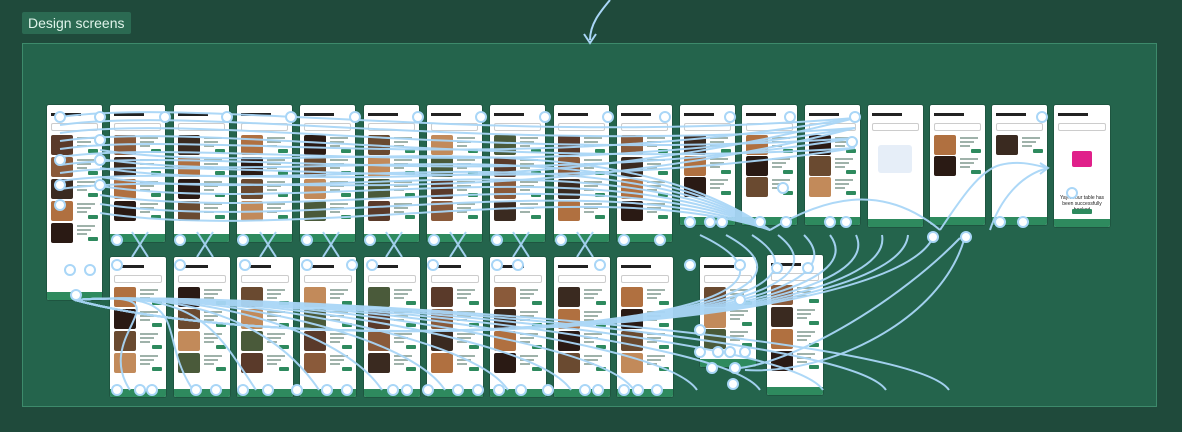 The width and height of the screenshot is (1182, 432). What do you see at coordinates (1011, 114) in the screenshot?
I see `screen-header` at bounding box center [1011, 114].